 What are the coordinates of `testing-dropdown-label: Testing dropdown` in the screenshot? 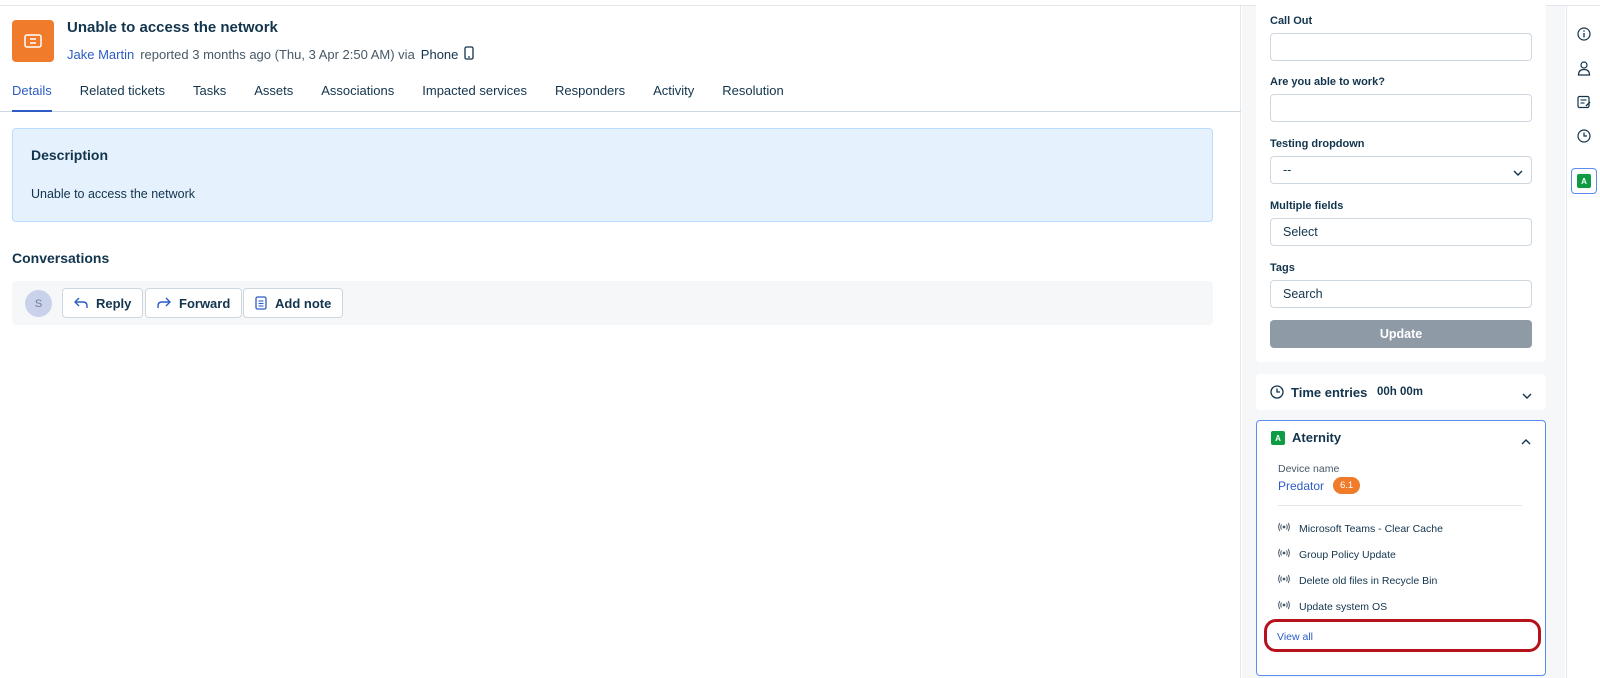 It's located at (1317, 144).